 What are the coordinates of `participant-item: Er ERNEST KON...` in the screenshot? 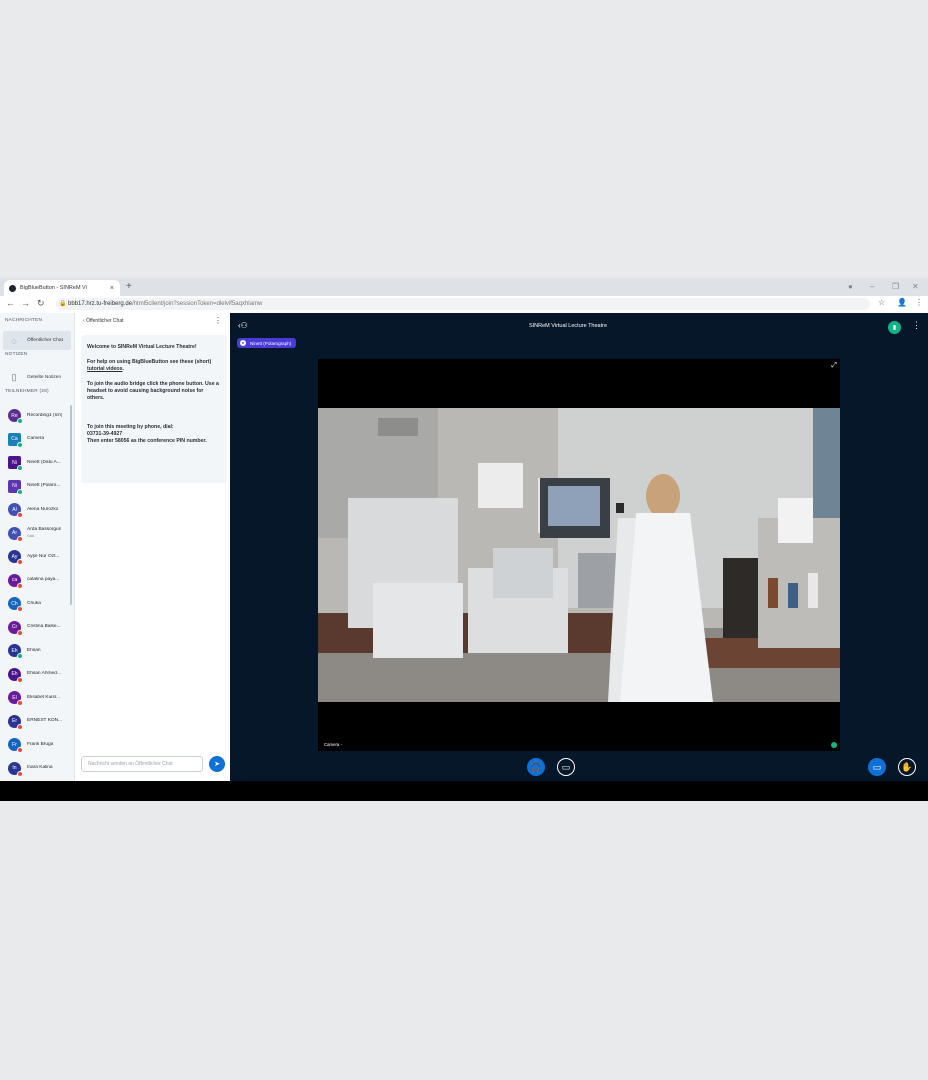 It's located at (39, 721).